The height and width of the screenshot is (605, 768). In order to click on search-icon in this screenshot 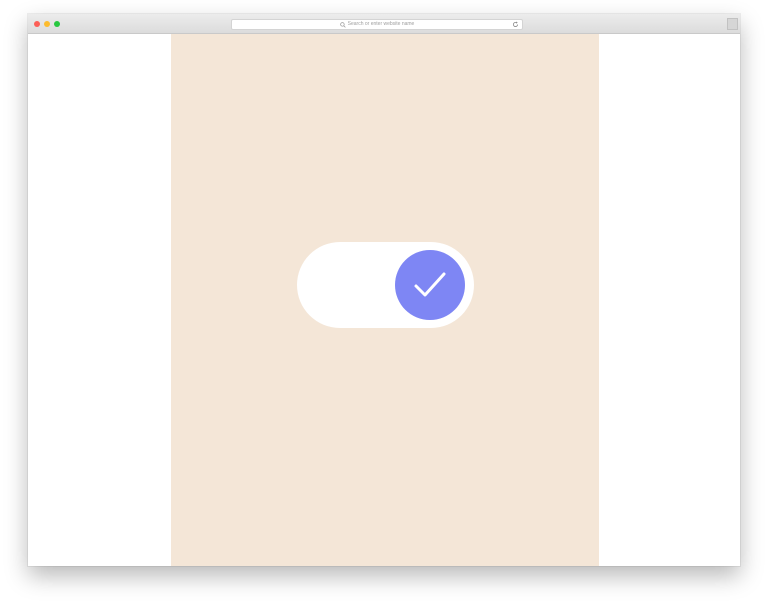, I will do `click(342, 24)`.